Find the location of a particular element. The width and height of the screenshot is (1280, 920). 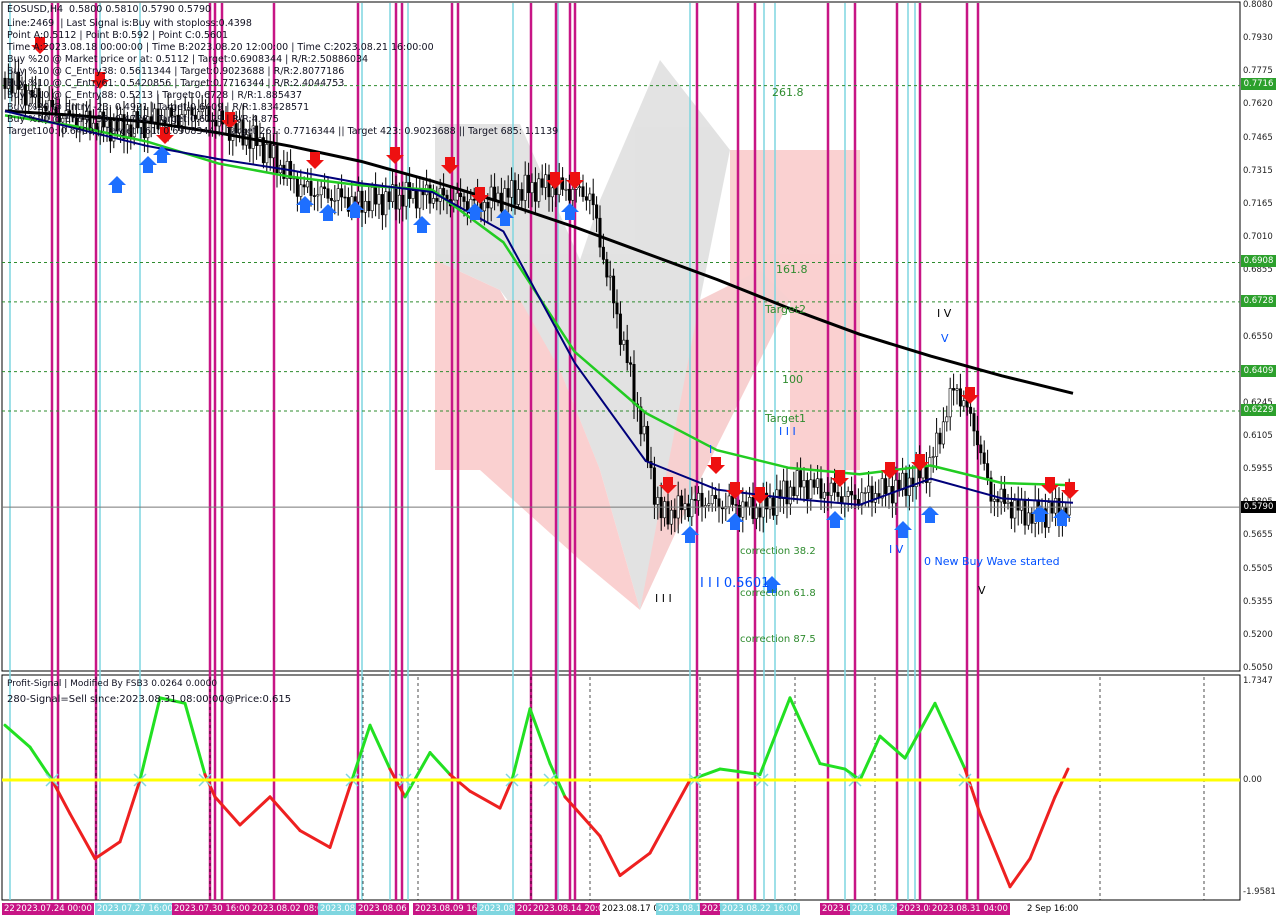

tag-6229: 0.6229 is located at coordinates (1258, 410).